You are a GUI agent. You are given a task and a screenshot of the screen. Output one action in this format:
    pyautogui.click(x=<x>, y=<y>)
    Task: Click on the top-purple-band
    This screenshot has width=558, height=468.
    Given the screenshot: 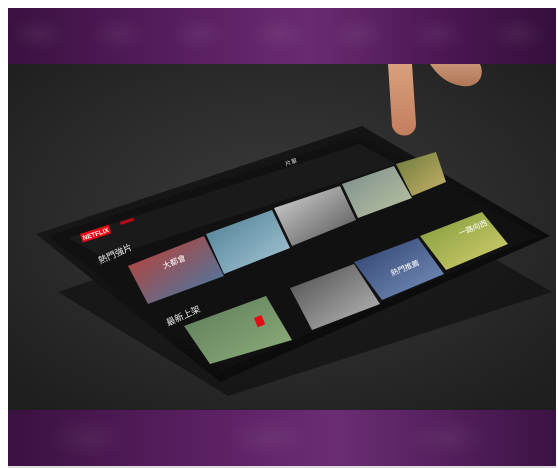 What is the action you would take?
    pyautogui.click(x=282, y=36)
    